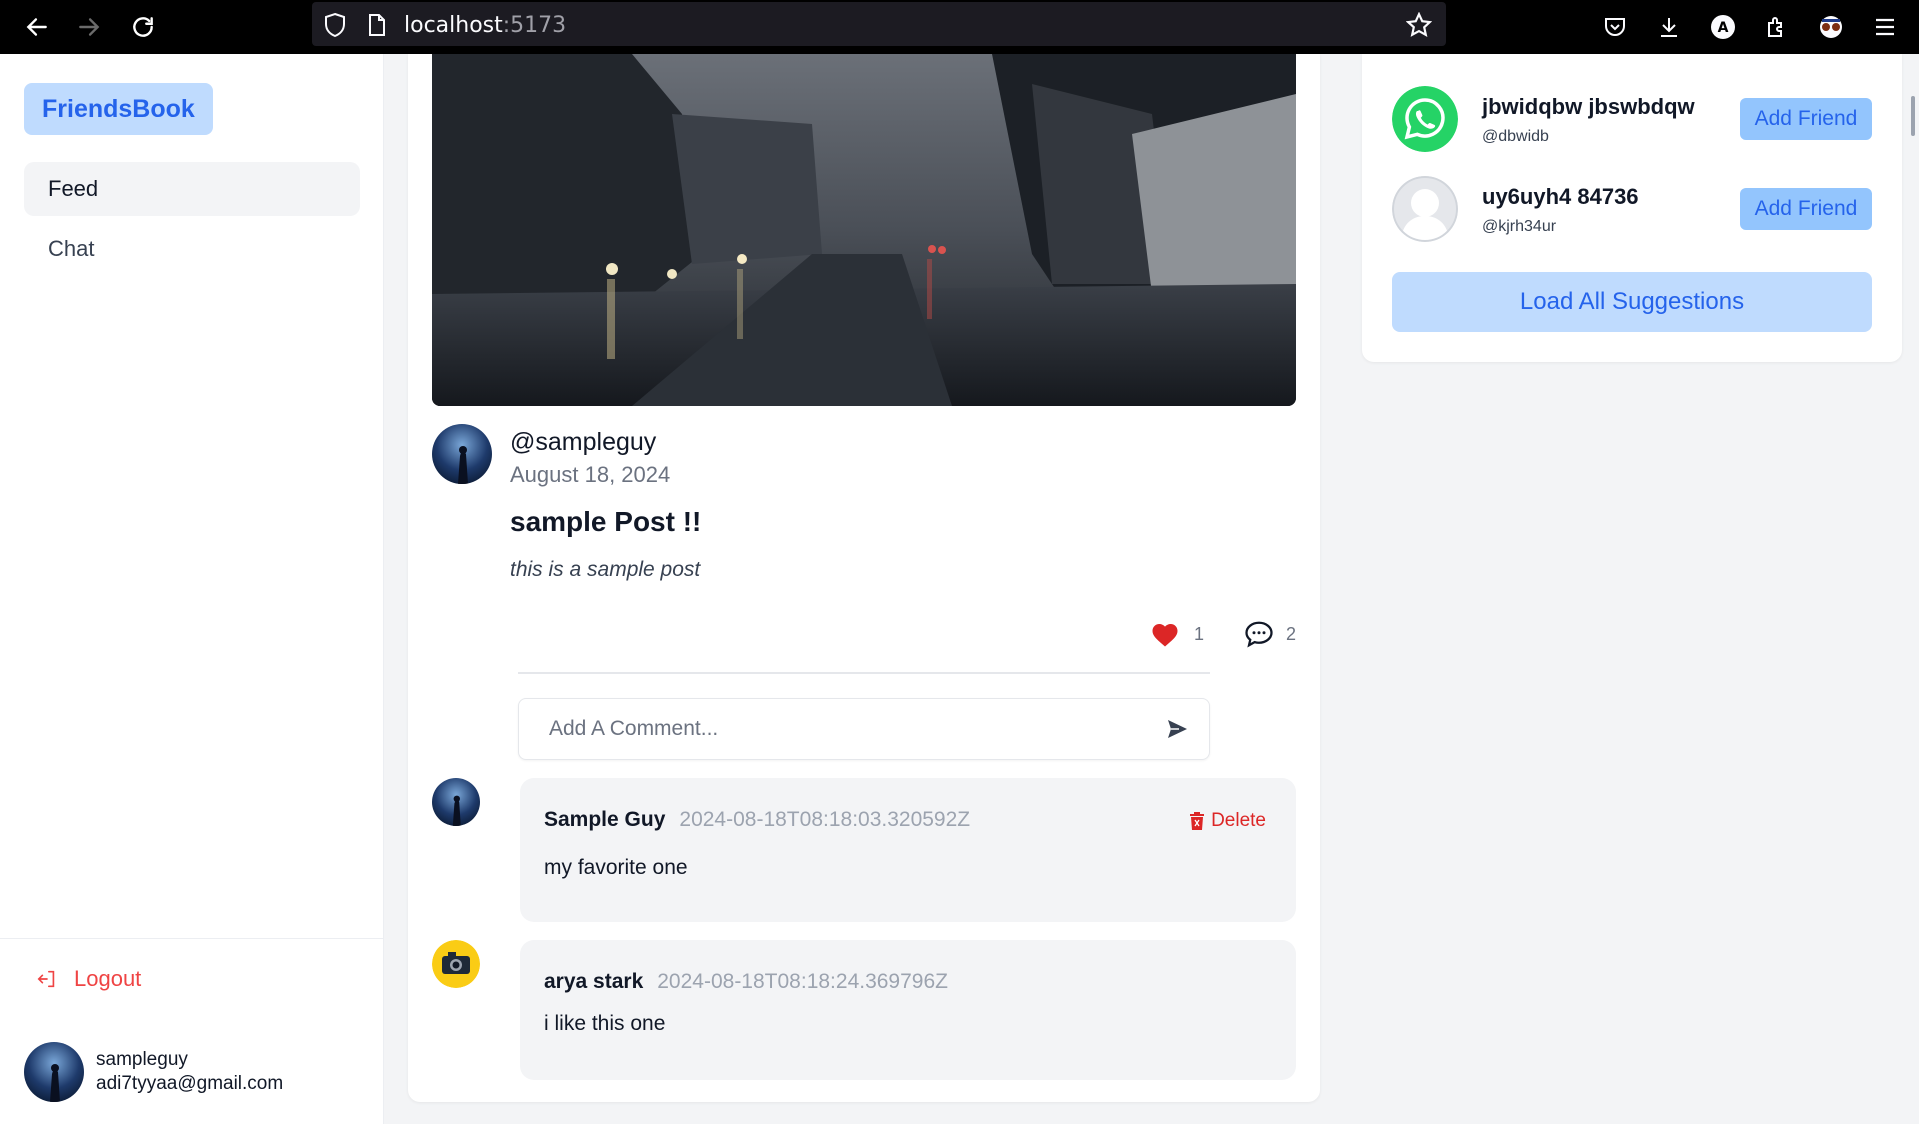 The width and height of the screenshot is (1919, 1124). Describe the element at coordinates (1199, 633) in the screenshot. I see `like-count: 1` at that location.